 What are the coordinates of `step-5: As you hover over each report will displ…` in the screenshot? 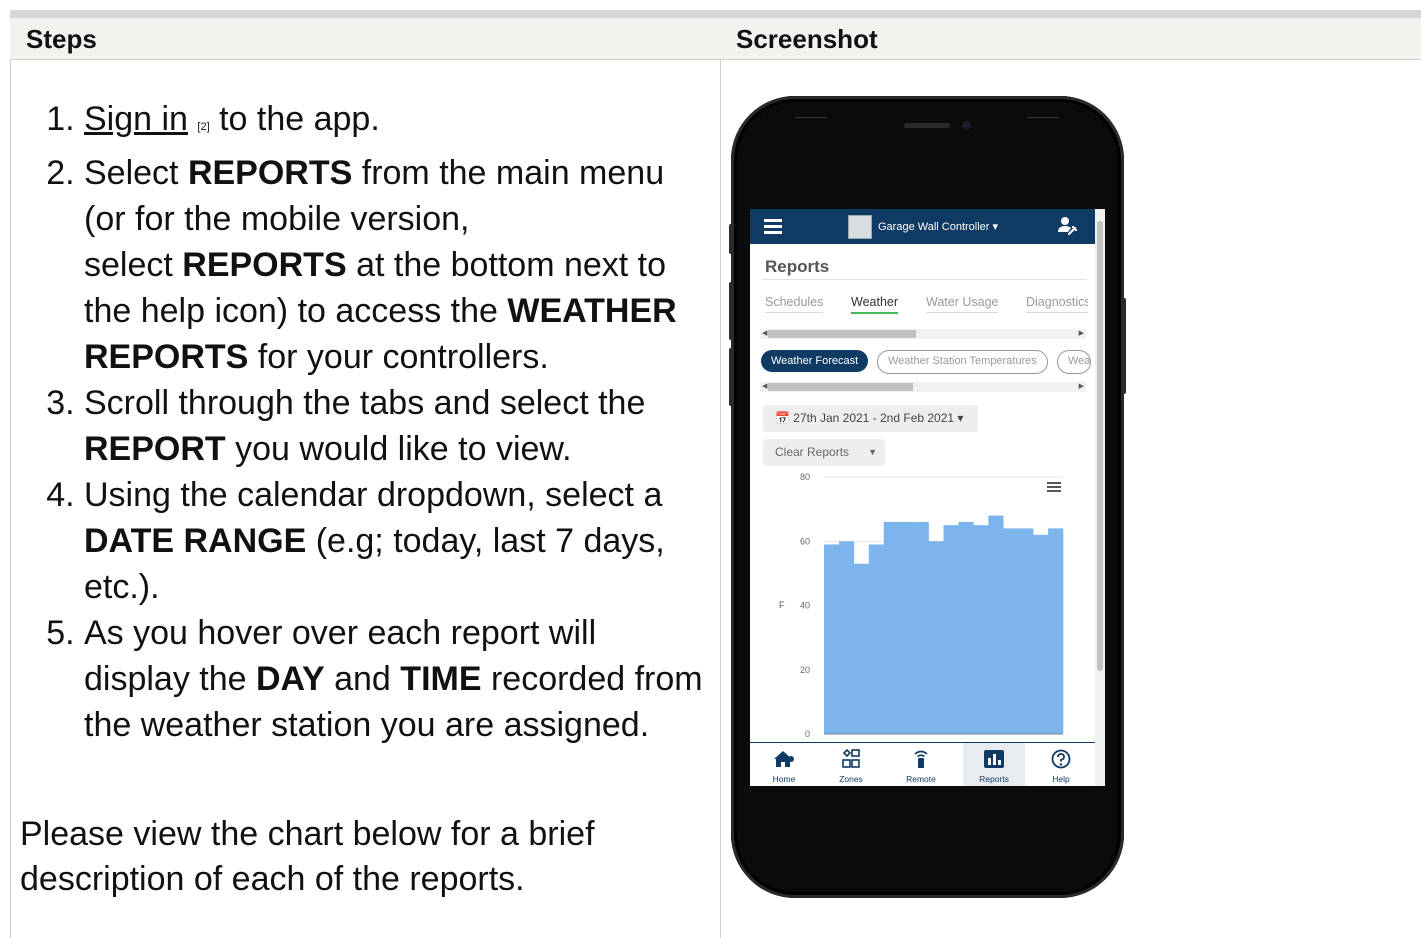 It's located at (397, 679).